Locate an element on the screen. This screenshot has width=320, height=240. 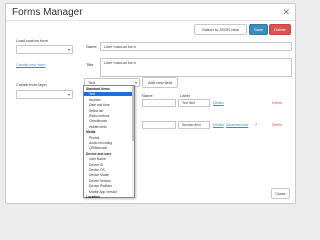
row-2-name-input is located at coordinates (159, 125).